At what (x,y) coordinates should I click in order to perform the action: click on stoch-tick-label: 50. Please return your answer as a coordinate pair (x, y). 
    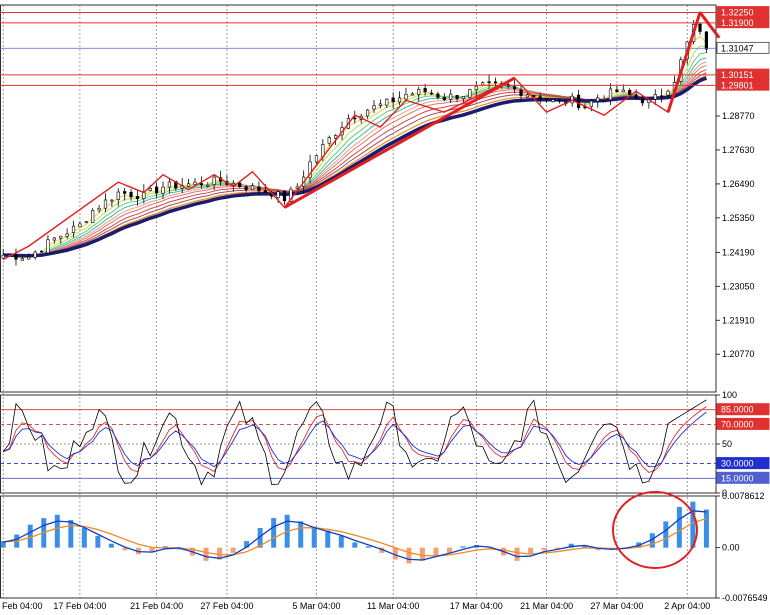
    Looking at the image, I should click on (727, 444).